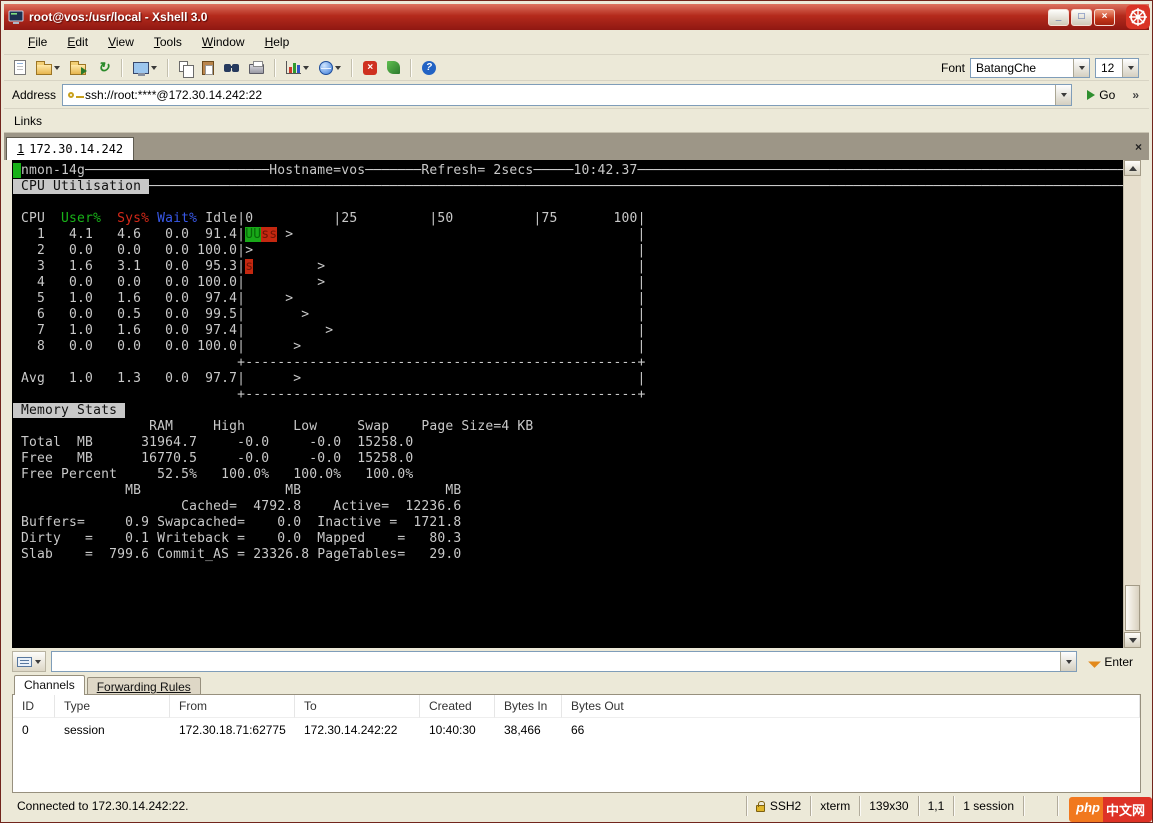 The image size is (1153, 823). Describe the element at coordinates (143, 686) in the screenshot. I see `tab-forwarding-rules: Forwarding Rules` at that location.